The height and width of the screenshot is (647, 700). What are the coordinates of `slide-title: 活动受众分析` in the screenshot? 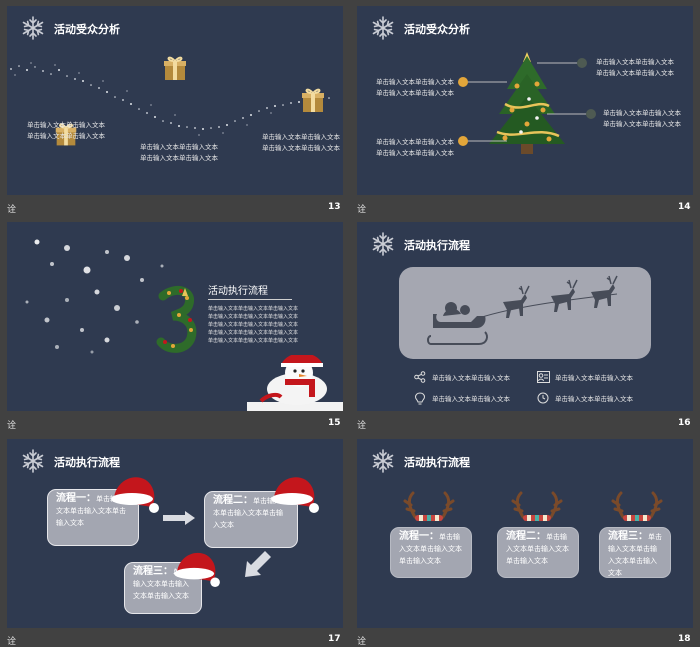 It's located at (87, 29).